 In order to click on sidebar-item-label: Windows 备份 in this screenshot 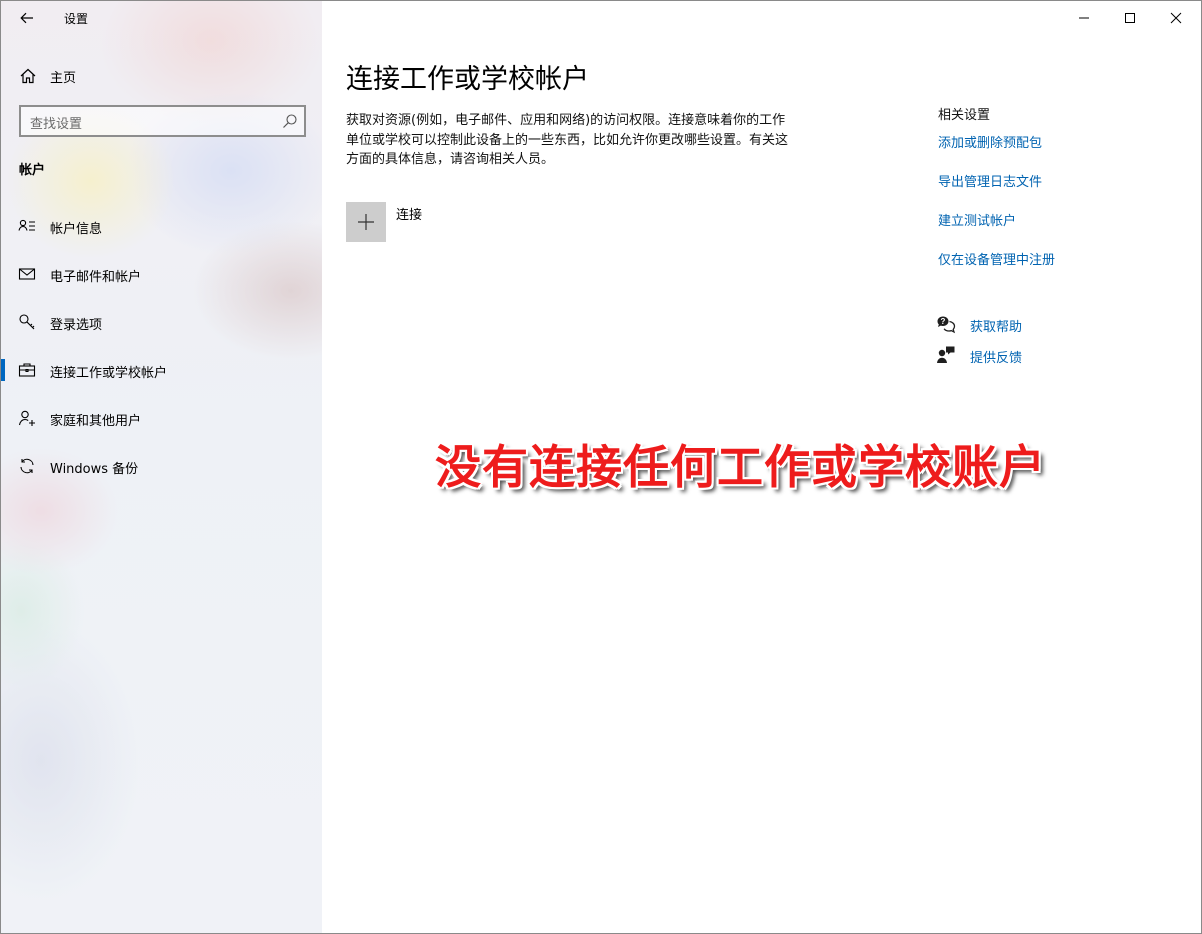, I will do `click(94, 469)`.